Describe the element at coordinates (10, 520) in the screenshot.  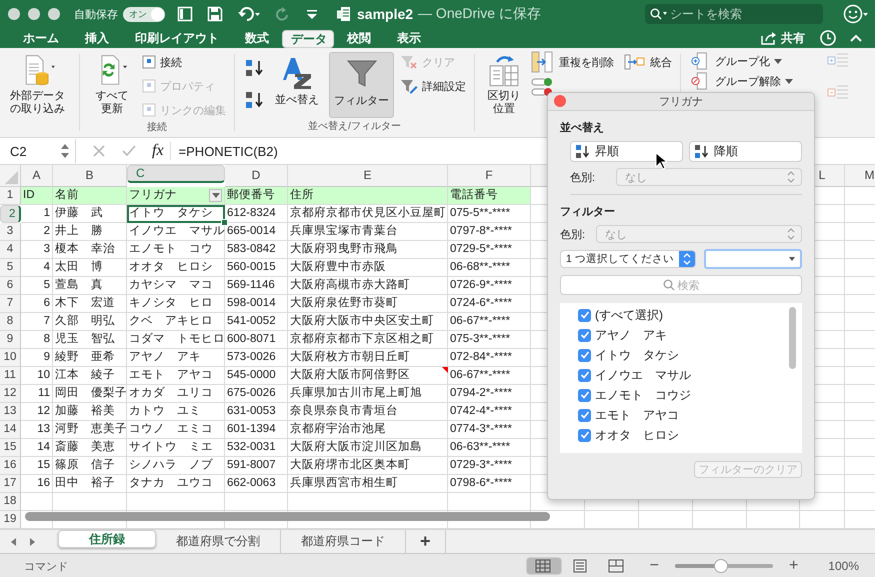
I see `row-header: 19` at that location.